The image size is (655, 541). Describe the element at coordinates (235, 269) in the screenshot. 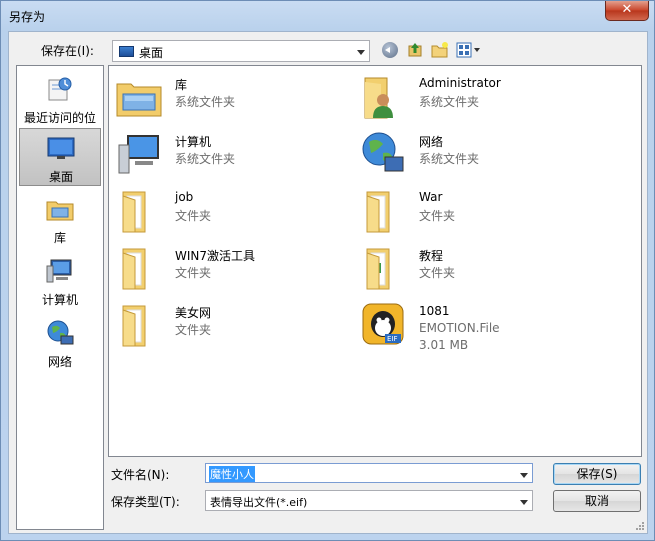

I see `list-item: WIN7激活工具 文件夹` at that location.